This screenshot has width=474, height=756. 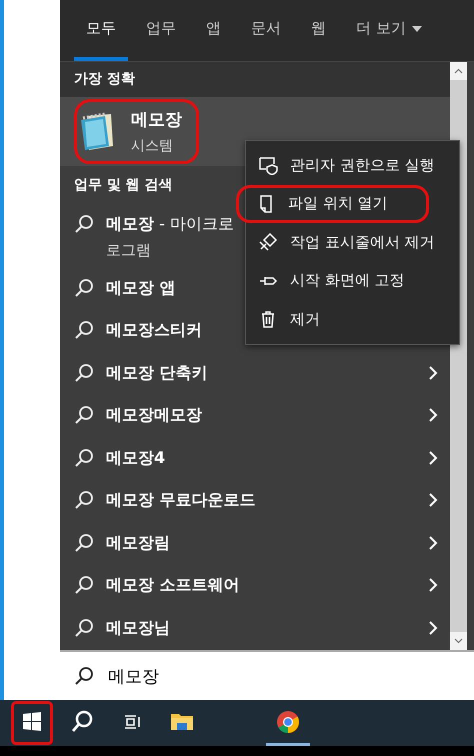 I want to click on suggestion-text: 메모장님, so click(x=138, y=628).